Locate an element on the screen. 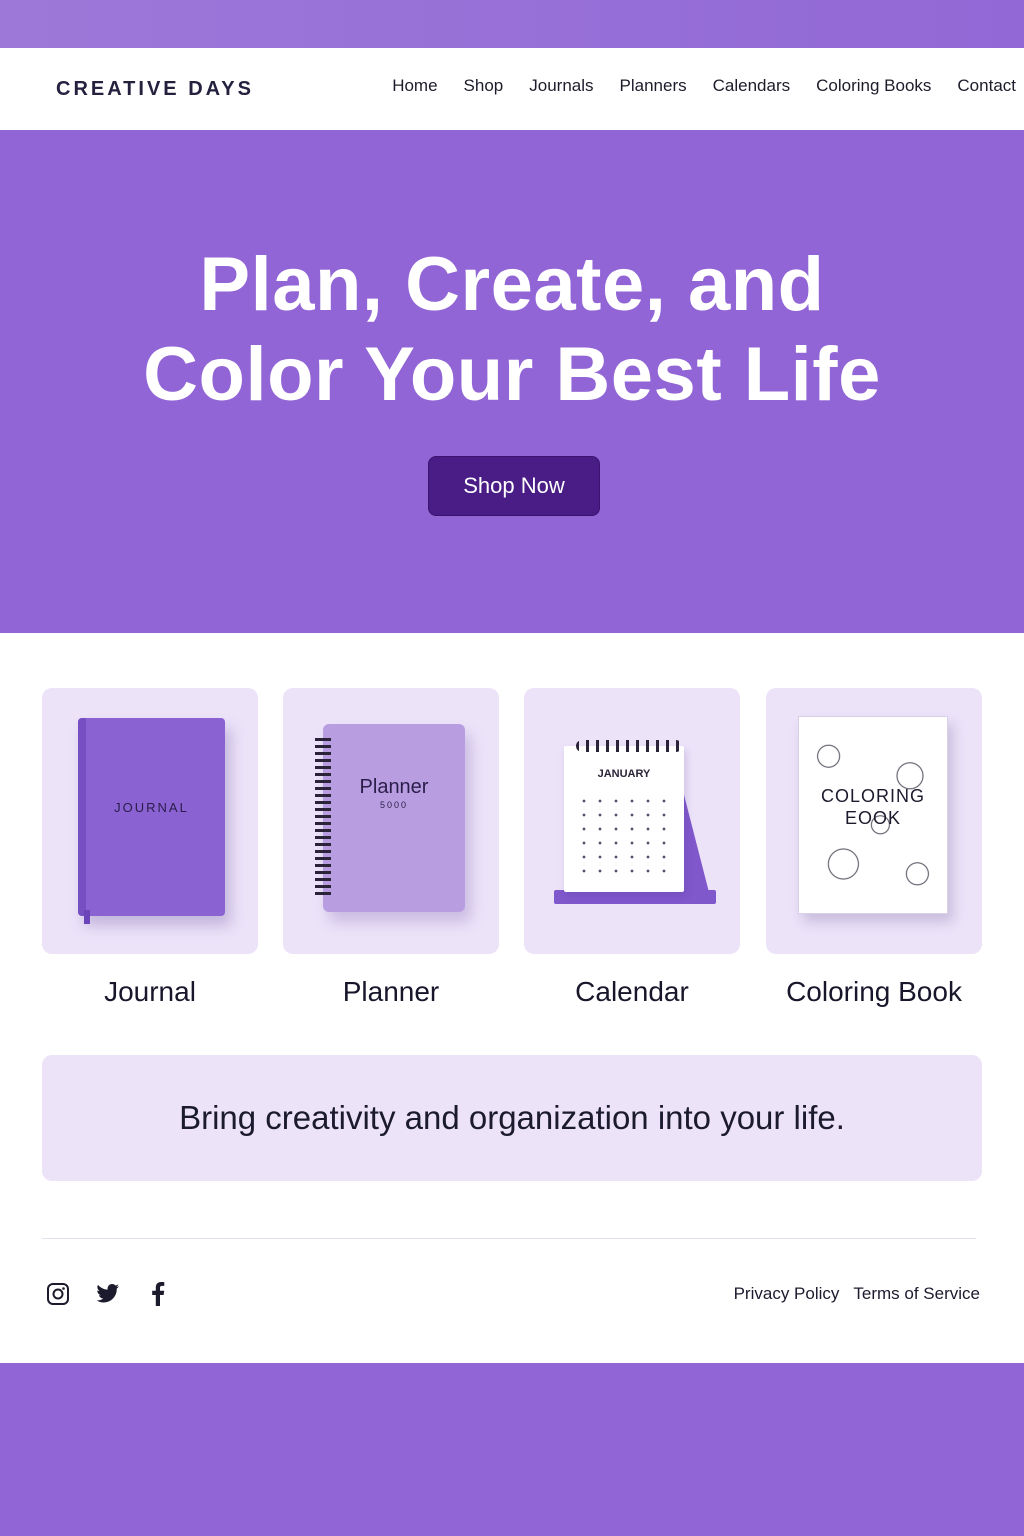 The image size is (1024, 1536). calendar-date-grid is located at coordinates (624, 834).